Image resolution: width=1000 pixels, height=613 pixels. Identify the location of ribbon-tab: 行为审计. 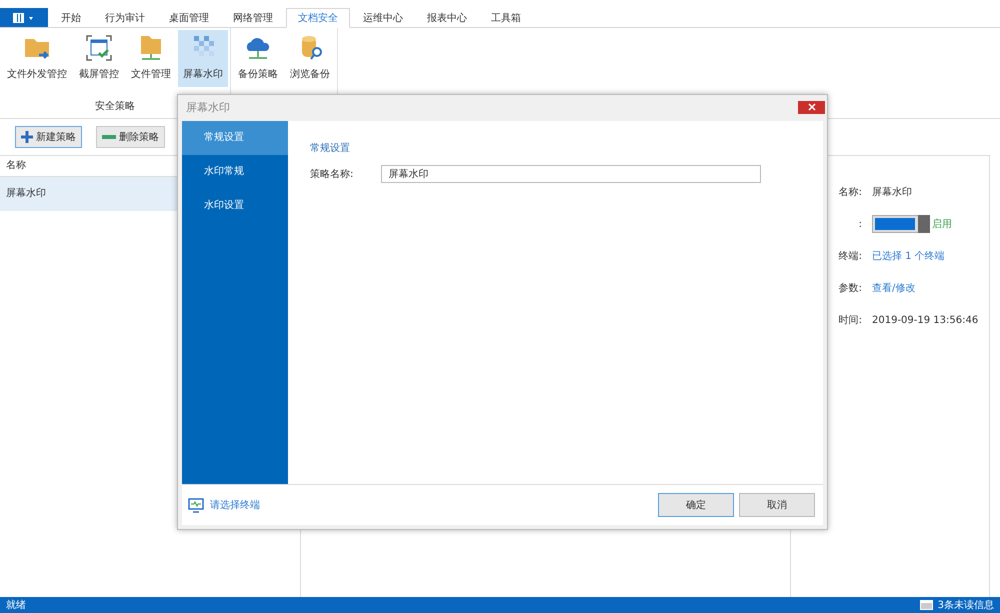
(125, 17).